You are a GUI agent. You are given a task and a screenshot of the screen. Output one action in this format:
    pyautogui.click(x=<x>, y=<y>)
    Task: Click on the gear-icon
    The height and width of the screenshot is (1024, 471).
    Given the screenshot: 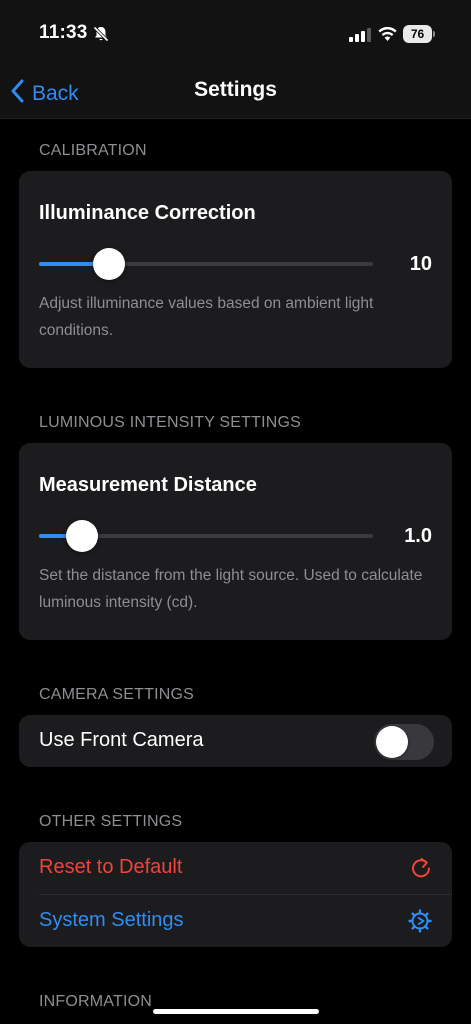 What is the action you would take?
    pyautogui.click(x=420, y=923)
    